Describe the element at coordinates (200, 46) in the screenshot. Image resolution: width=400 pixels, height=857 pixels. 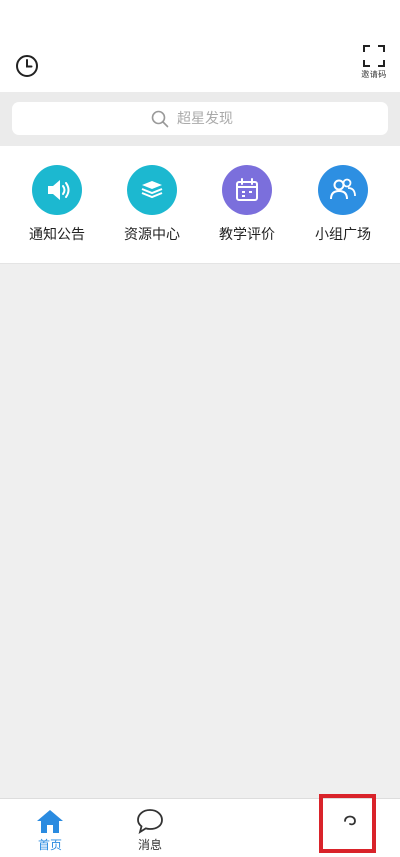
I see `top-bar: 邀请码` at that location.